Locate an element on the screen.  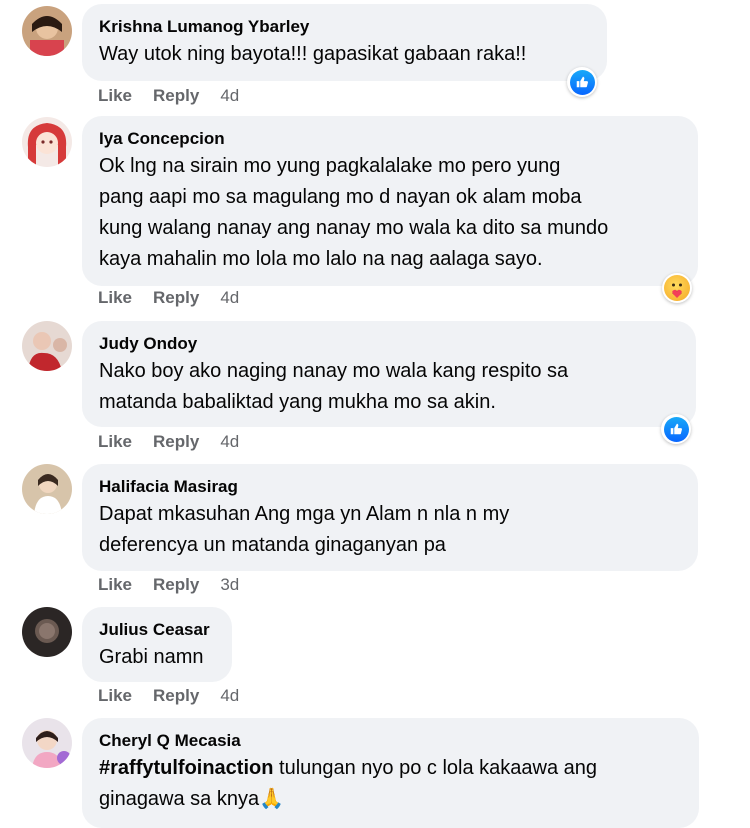
comment-author: Julius Ceasar is located at coordinates (156, 630).